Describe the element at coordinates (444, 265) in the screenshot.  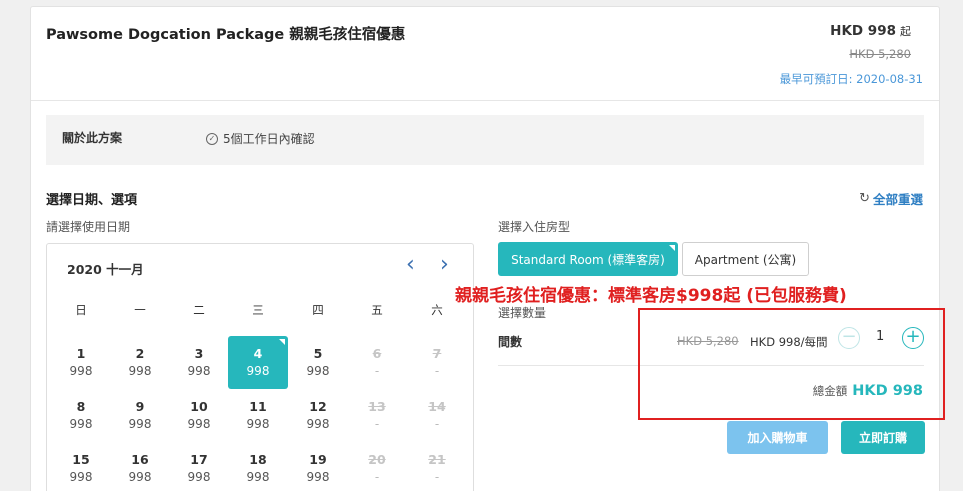
I see `chevron-right-icon: ›` at that location.